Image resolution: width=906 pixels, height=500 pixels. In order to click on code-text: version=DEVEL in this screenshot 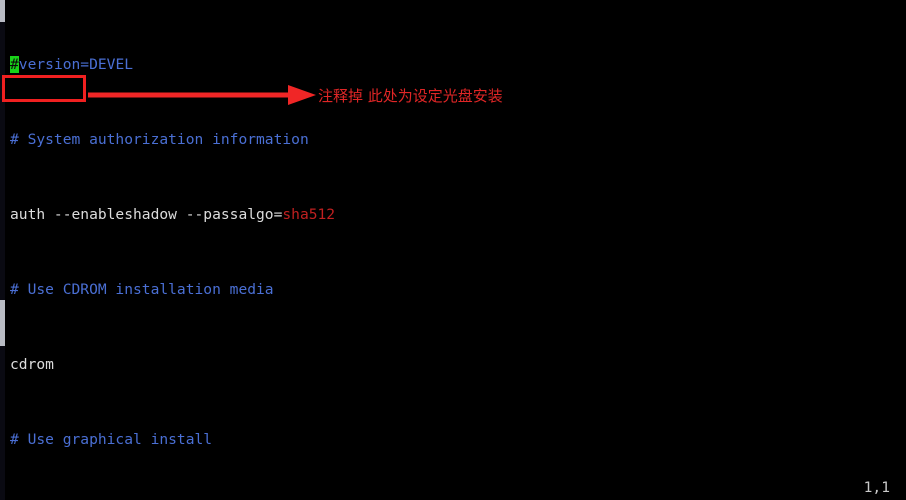, I will do `click(76, 65)`.